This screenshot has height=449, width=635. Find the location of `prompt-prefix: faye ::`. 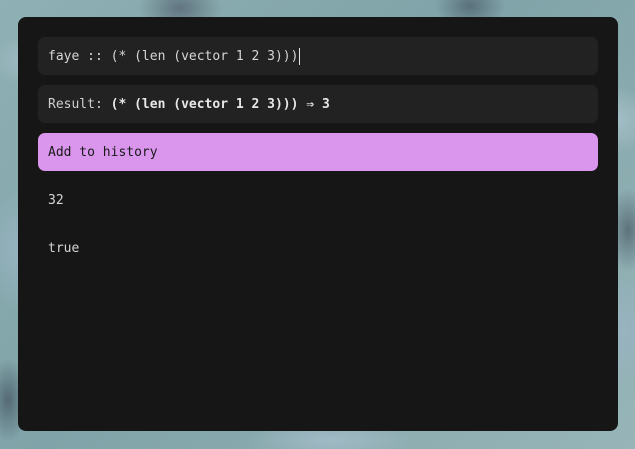

prompt-prefix: faye :: is located at coordinates (79, 56).